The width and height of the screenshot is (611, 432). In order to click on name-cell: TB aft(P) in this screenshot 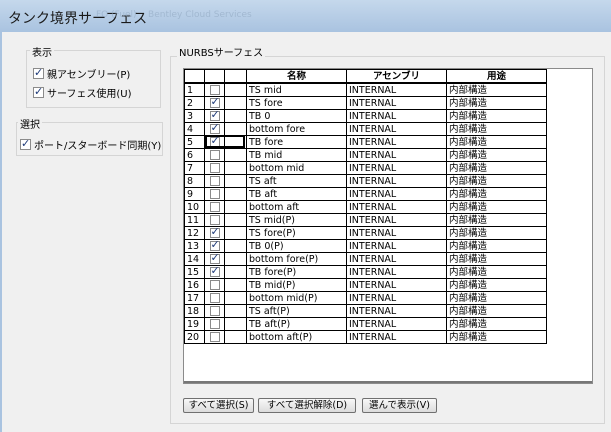, I will do `click(296, 324)`.